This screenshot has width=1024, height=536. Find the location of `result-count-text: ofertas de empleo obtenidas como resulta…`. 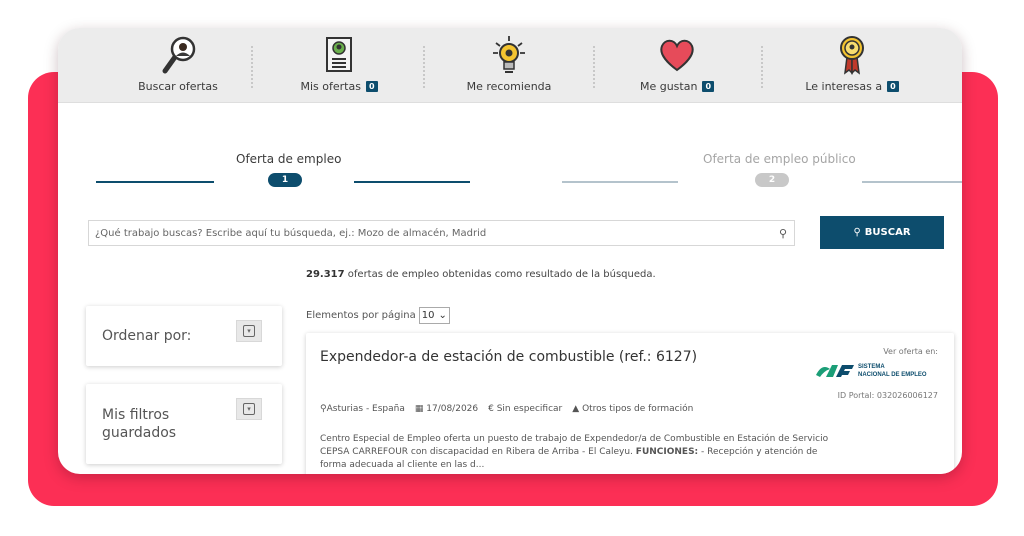

result-count-text: ofertas de empleo obtenidas como resulta… is located at coordinates (500, 274).